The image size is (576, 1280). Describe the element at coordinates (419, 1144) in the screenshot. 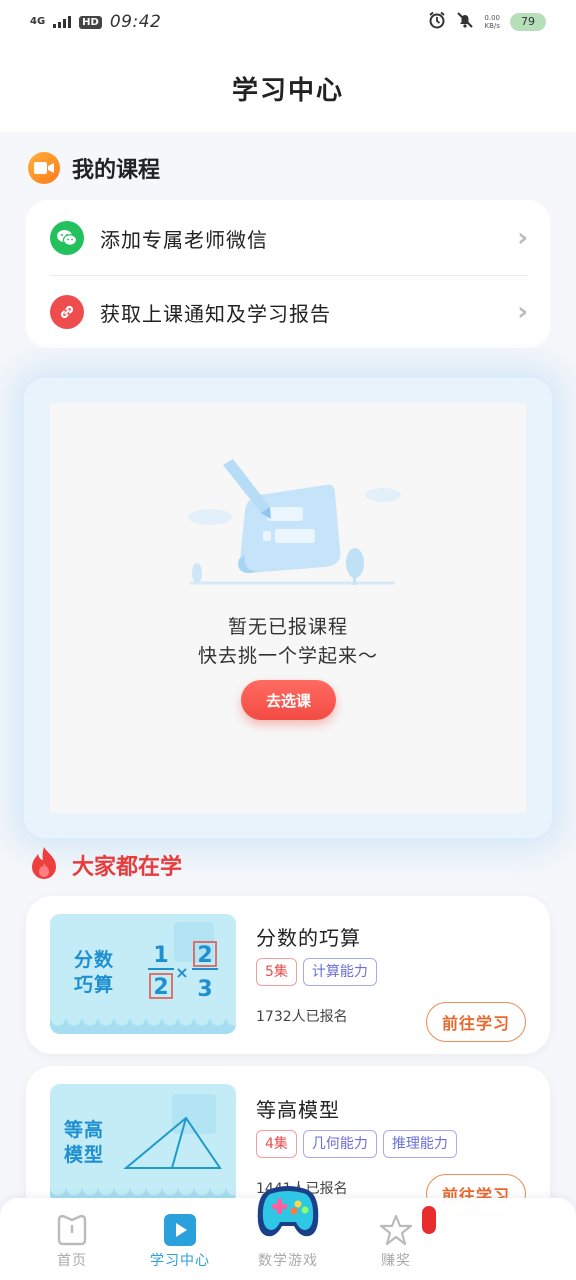

I see `skill-tag: 推理能力` at that location.